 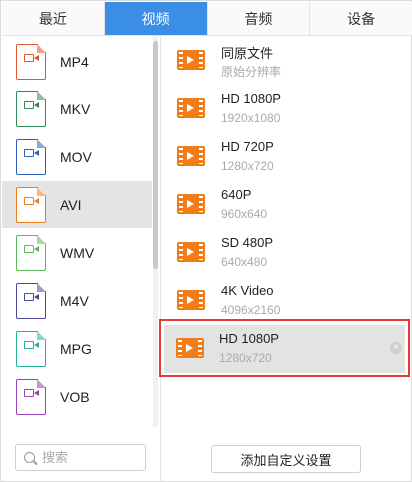 What do you see at coordinates (259, 18) in the screenshot?
I see `tab-audio: 音频` at bounding box center [259, 18].